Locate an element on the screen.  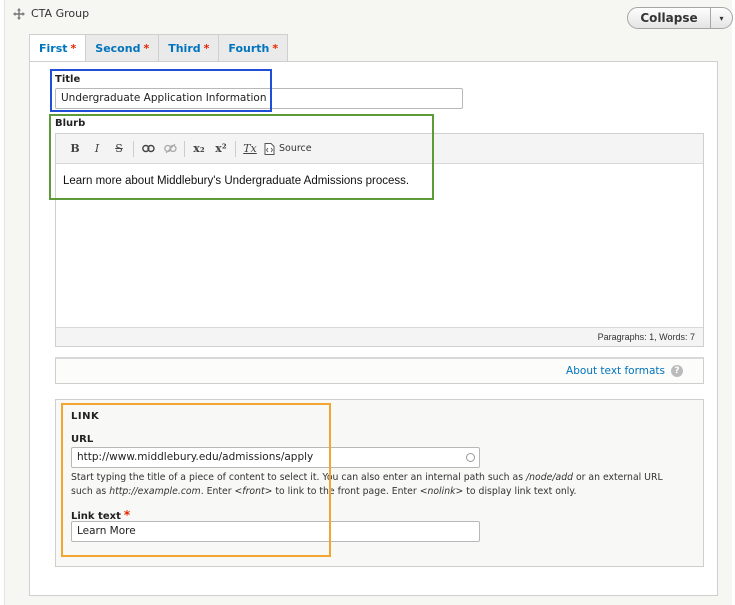
subscript-button: x₂ is located at coordinates (199, 149).